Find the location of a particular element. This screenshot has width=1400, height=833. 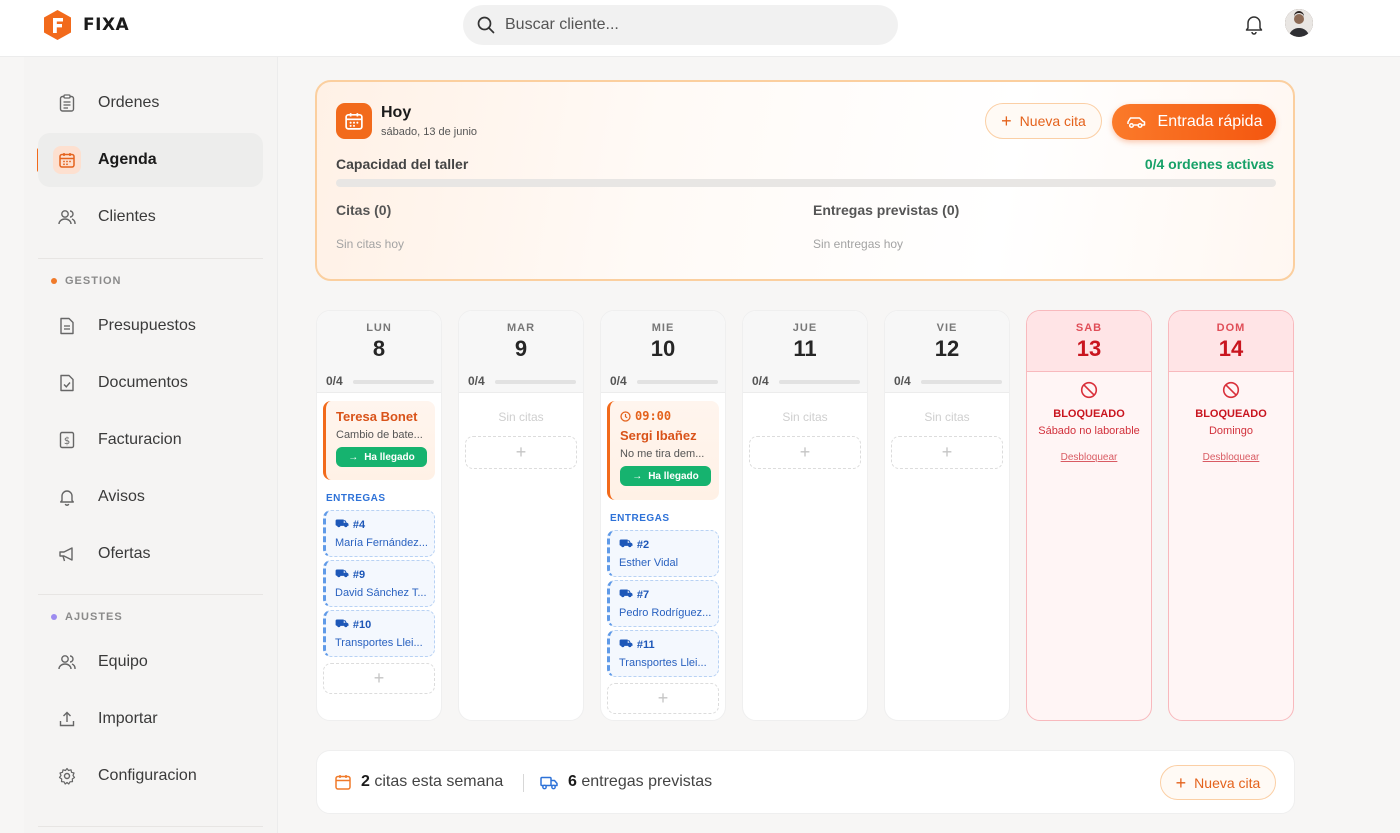

sidebar-item-label: Configuracion is located at coordinates (147, 775).